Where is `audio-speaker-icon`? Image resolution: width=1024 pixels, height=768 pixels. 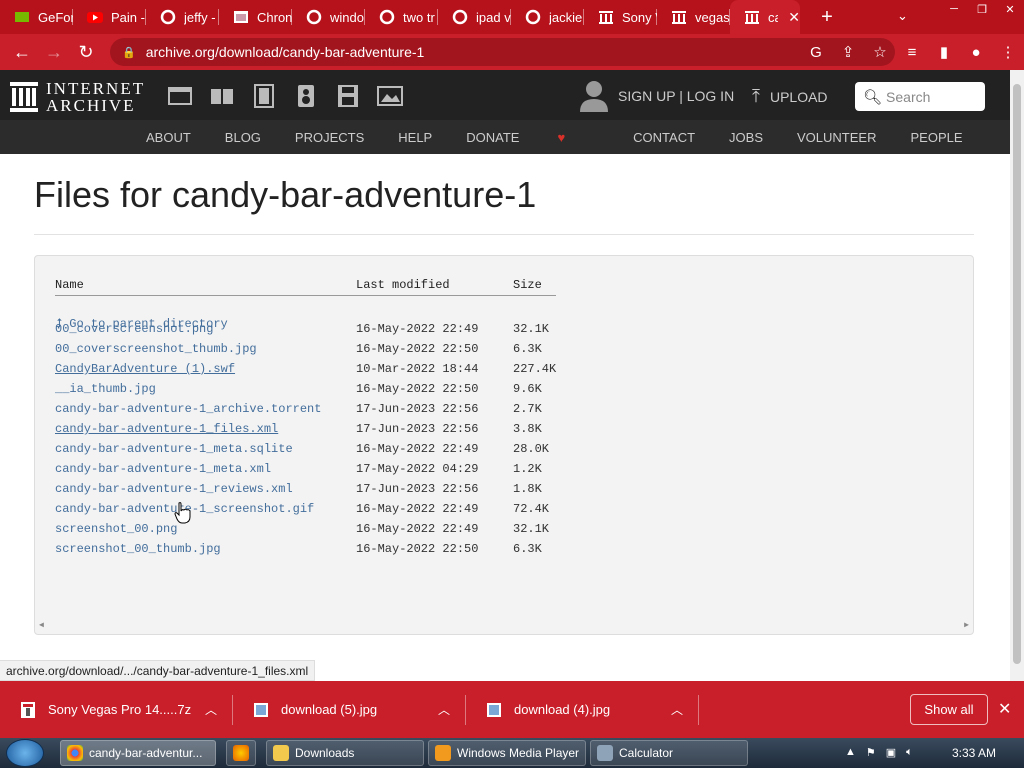 audio-speaker-icon is located at coordinates (306, 96).